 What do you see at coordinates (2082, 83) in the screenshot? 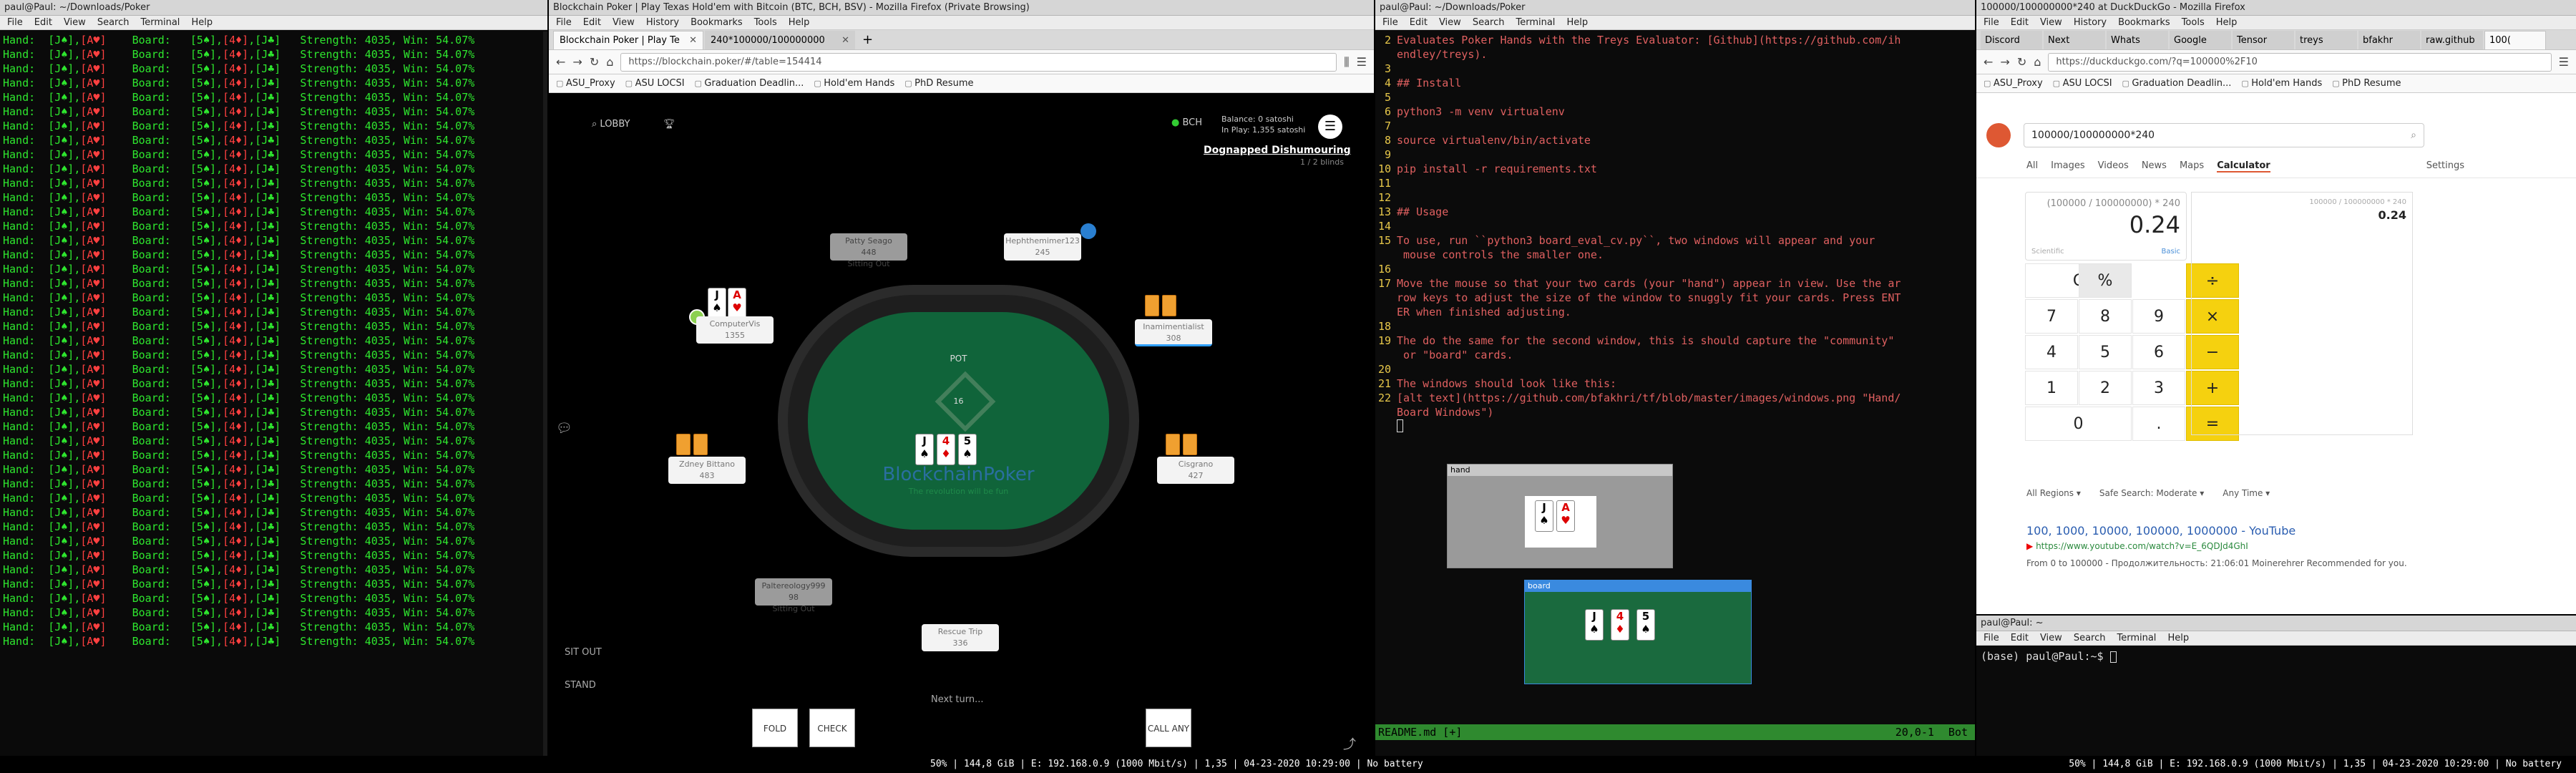
I see `bookmark-item: ASU LOCSI` at bounding box center [2082, 83].